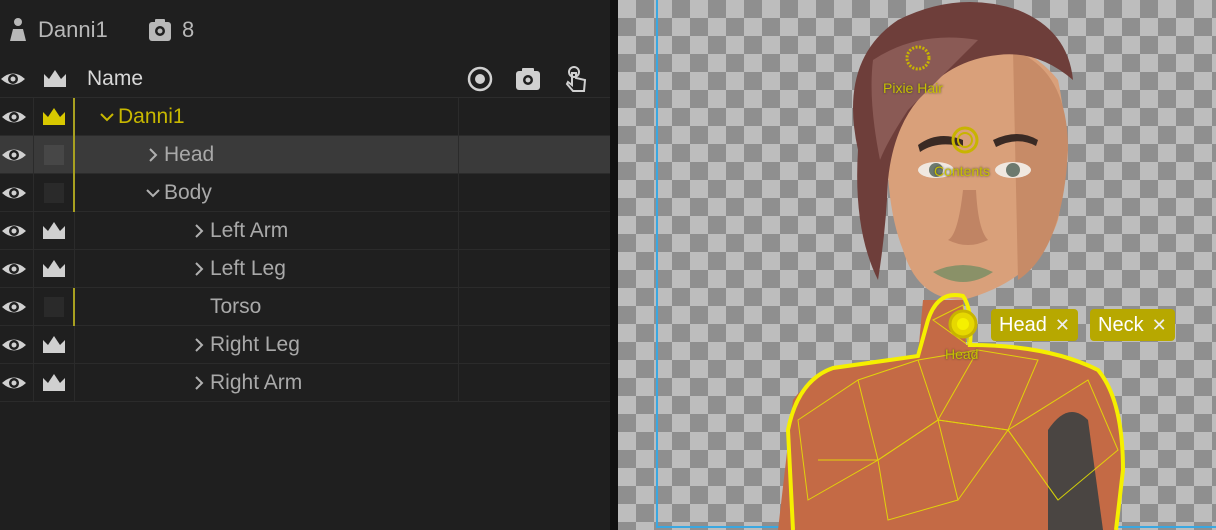 This screenshot has height=530, width=1216. What do you see at coordinates (962, 354) in the screenshot?
I see `head-handle-label: Head` at bounding box center [962, 354].